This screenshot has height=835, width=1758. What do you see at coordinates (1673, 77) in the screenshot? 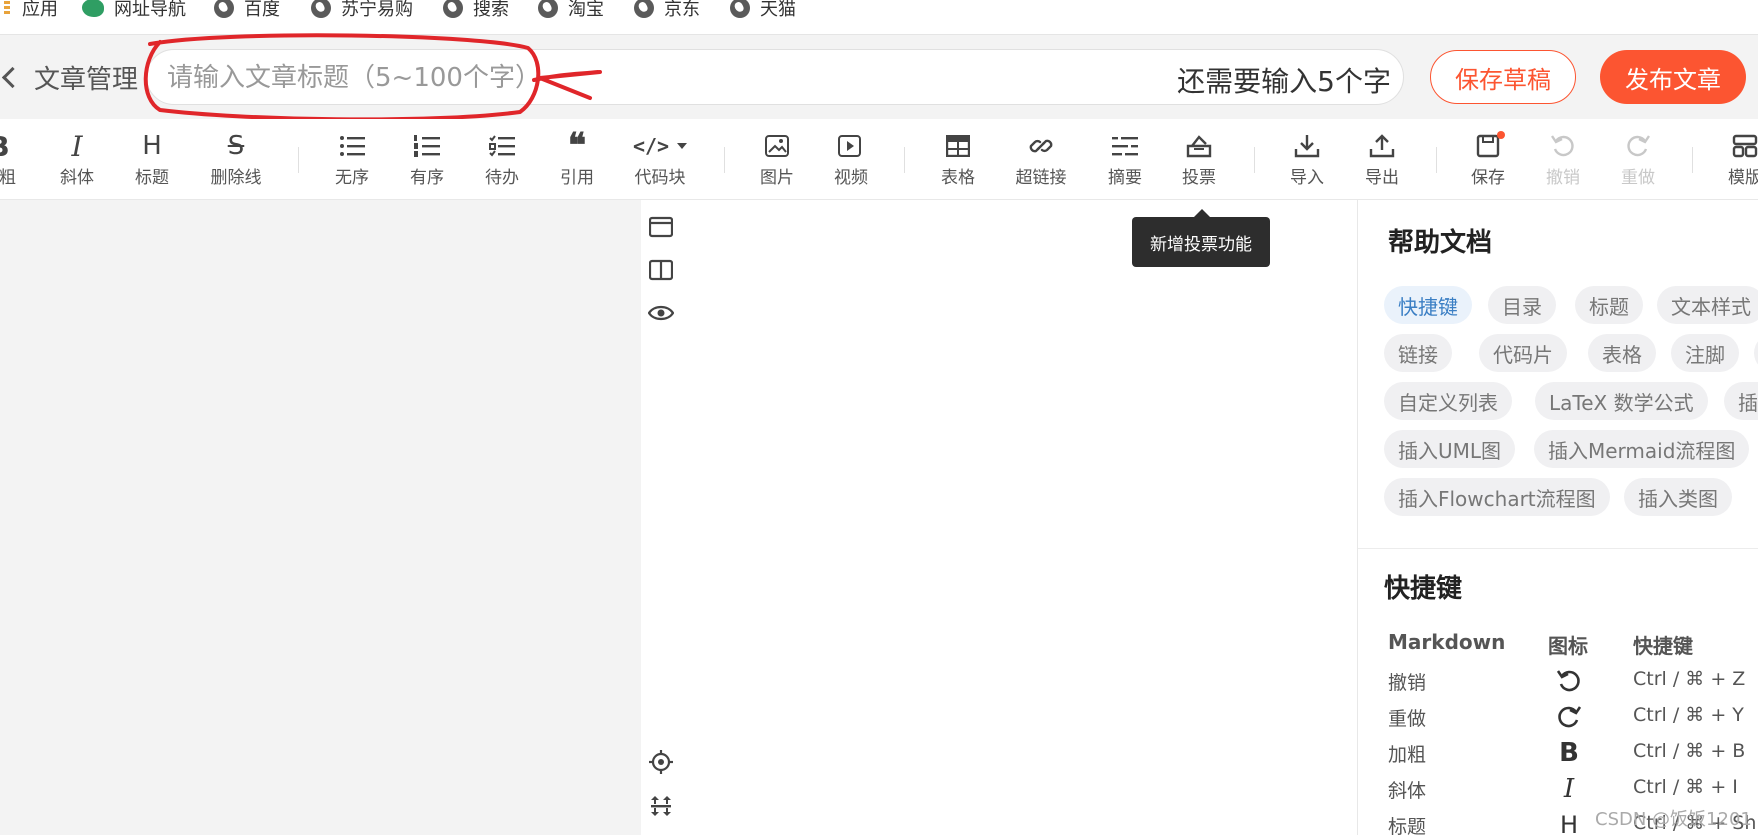
I see `publish-article-button: 发布文章` at bounding box center [1673, 77].